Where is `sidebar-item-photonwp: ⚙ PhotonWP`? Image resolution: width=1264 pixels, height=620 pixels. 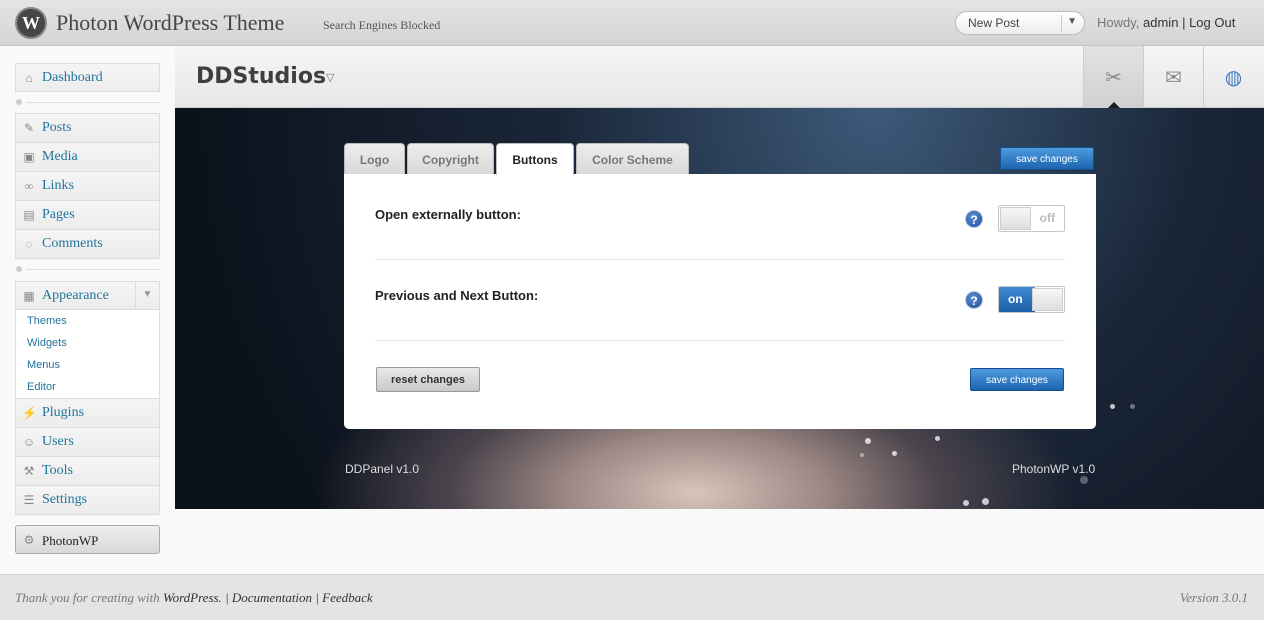 sidebar-item-photonwp: ⚙ PhotonWP is located at coordinates (87, 539).